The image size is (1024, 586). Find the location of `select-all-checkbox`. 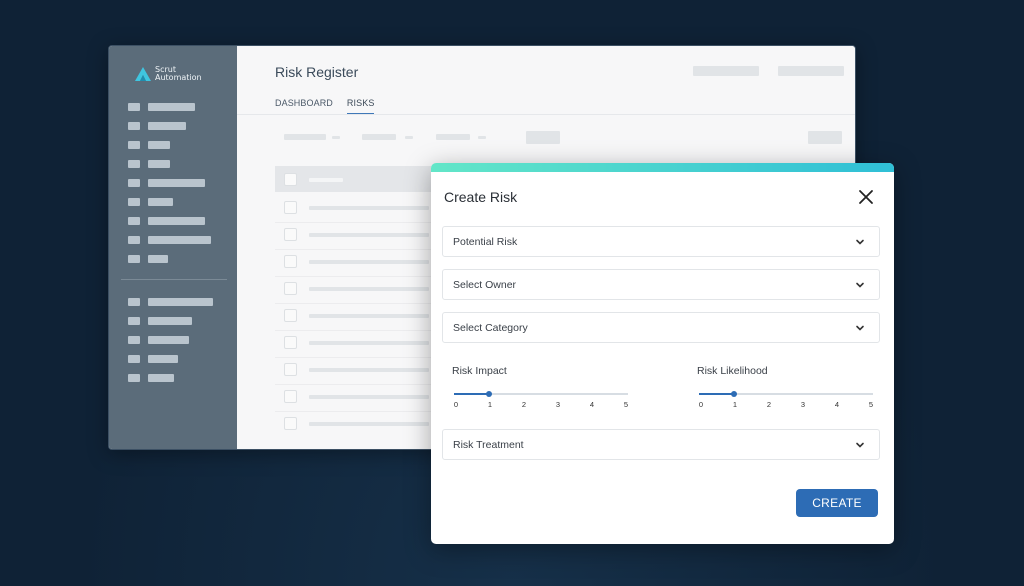

select-all-checkbox is located at coordinates (290, 179).